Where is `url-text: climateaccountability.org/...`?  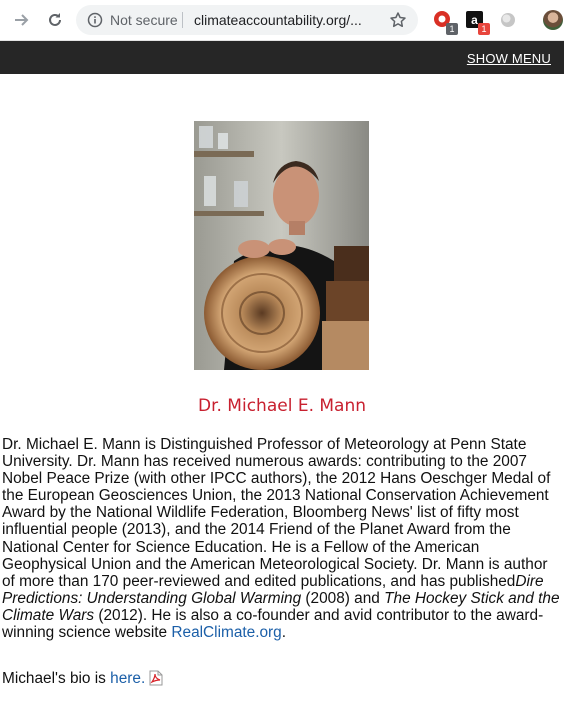 url-text: climateaccountability.org/... is located at coordinates (278, 20).